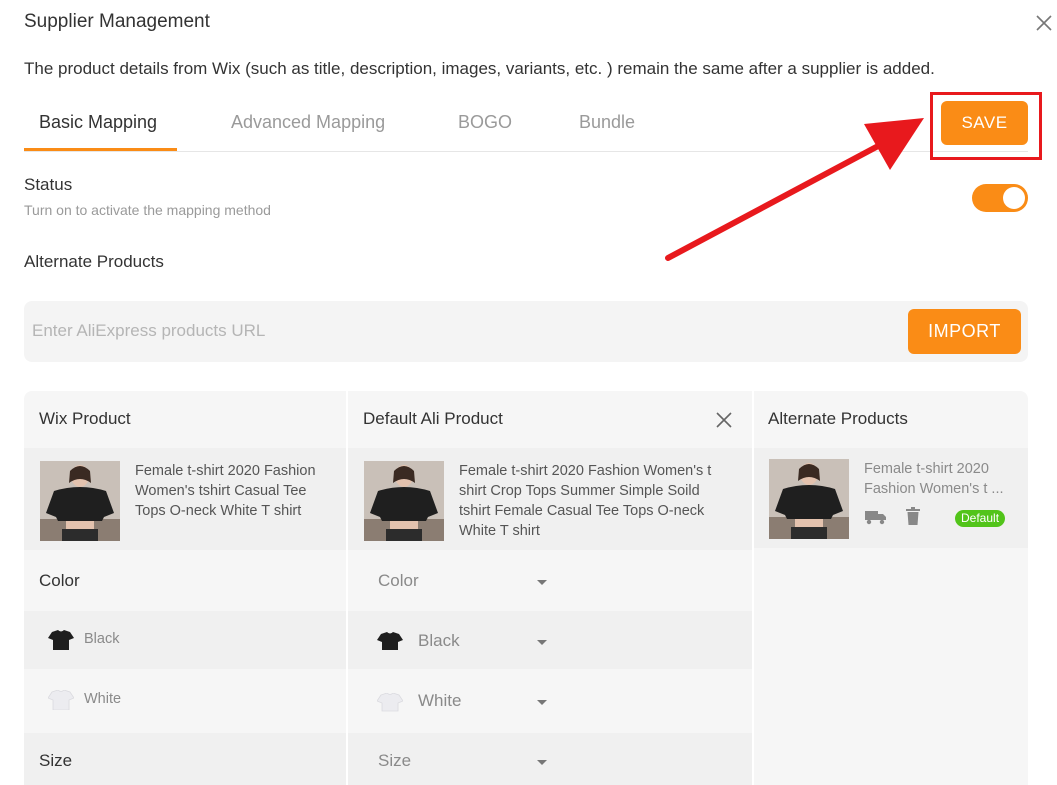  I want to click on alternate-products-label: Alternate Products, so click(94, 261).